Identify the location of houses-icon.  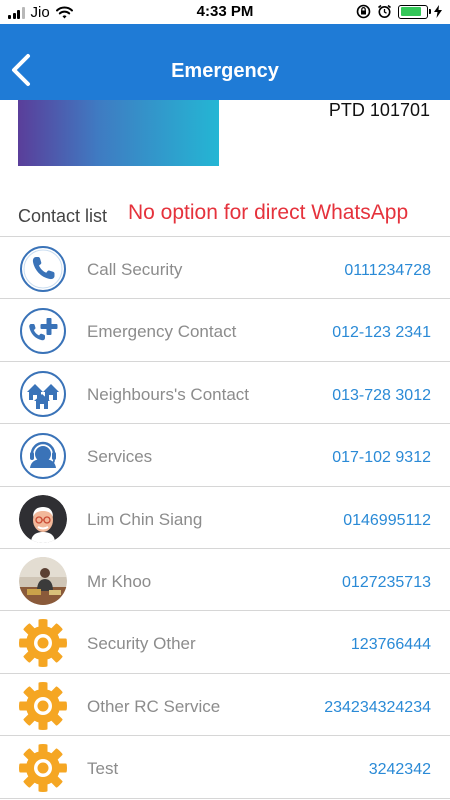
(43, 394).